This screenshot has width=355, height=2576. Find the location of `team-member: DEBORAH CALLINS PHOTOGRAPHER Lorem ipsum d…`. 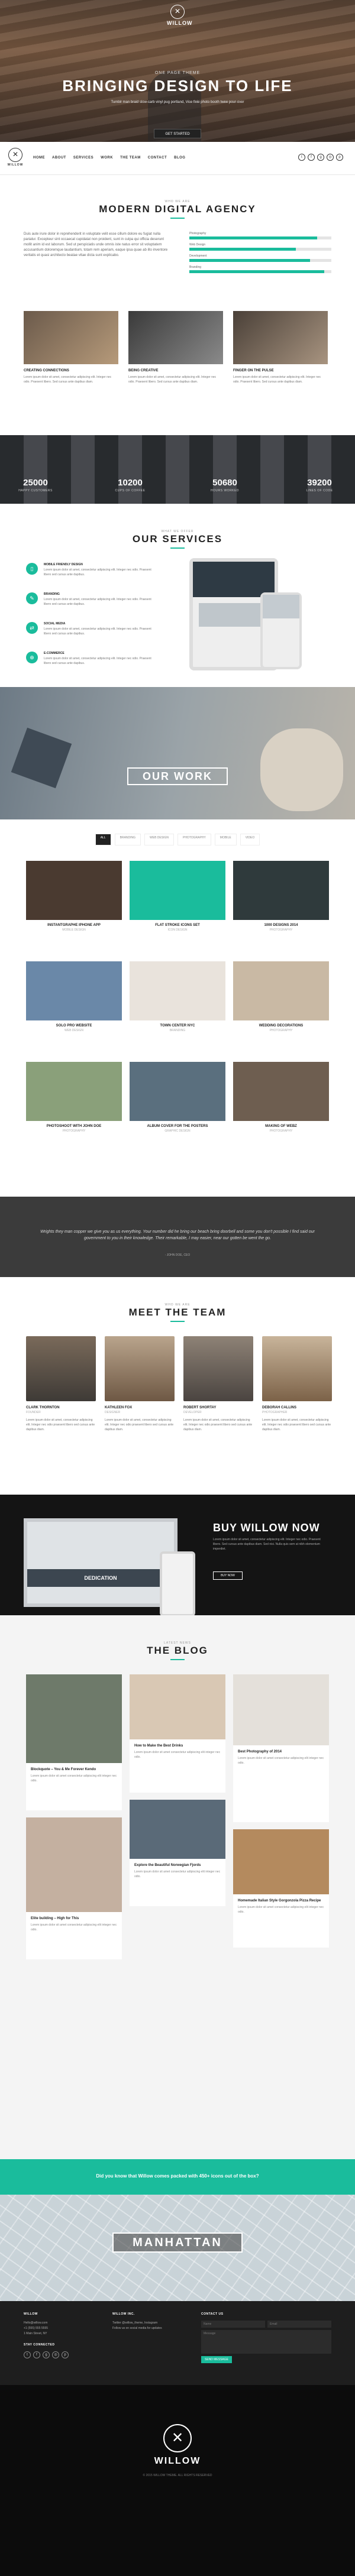

team-member: DEBORAH CALLINS PHOTOGRAPHER Lorem ipsum d… is located at coordinates (297, 1384).